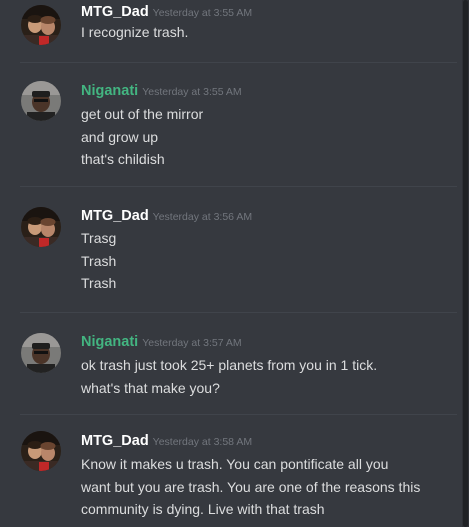  I want to click on message-text: that's childish, so click(123, 159).